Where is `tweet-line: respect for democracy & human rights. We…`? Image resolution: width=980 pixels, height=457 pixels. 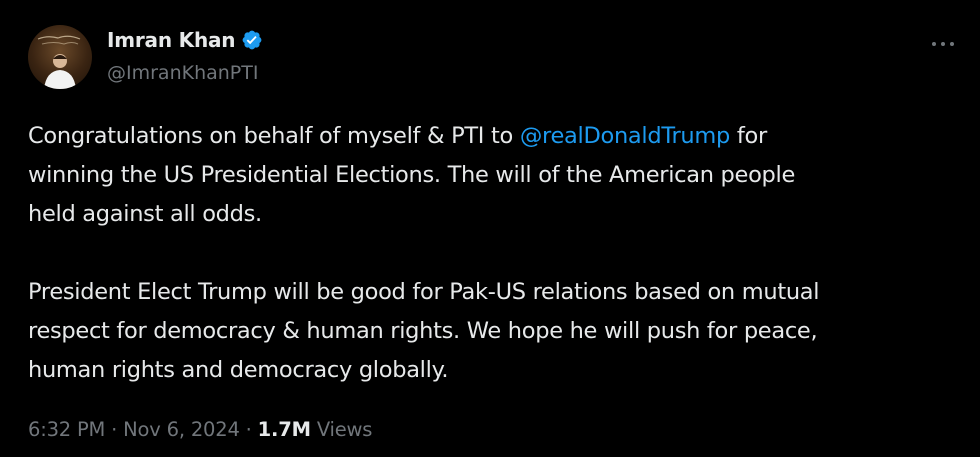
tweet-line: respect for democracy & human rights. We… is located at coordinates (423, 331).